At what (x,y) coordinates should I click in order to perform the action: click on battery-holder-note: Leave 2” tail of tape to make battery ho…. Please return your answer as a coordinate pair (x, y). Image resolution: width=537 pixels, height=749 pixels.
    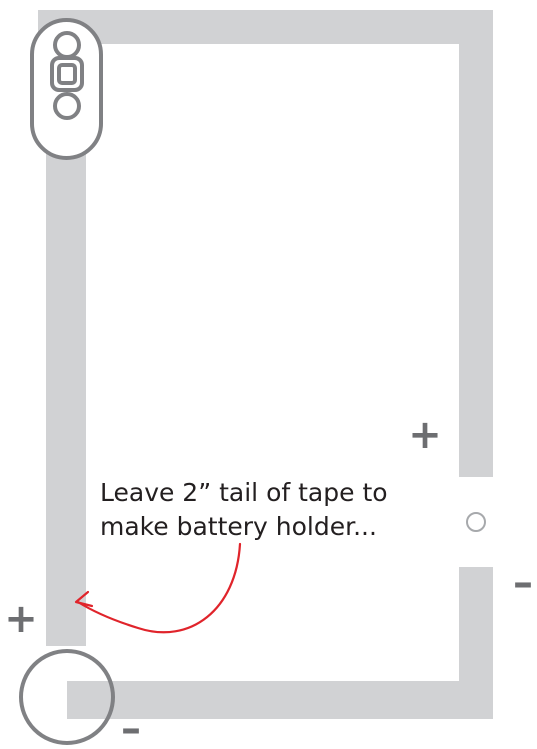
    Looking at the image, I should click on (250, 510).